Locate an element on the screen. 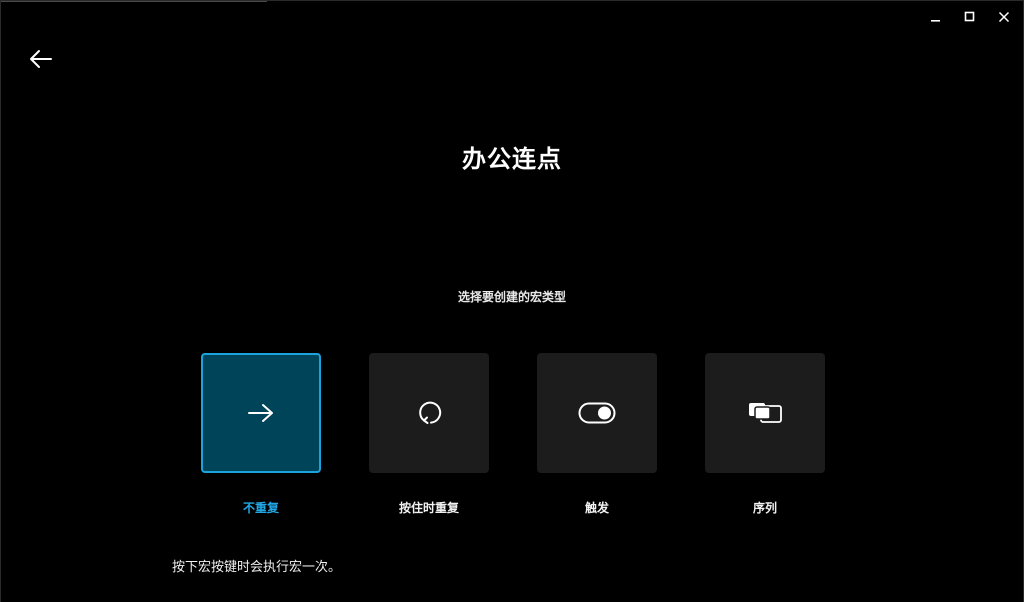 Image resolution: width=1024 pixels, height=602 pixels. sequence-icon is located at coordinates (765, 413).